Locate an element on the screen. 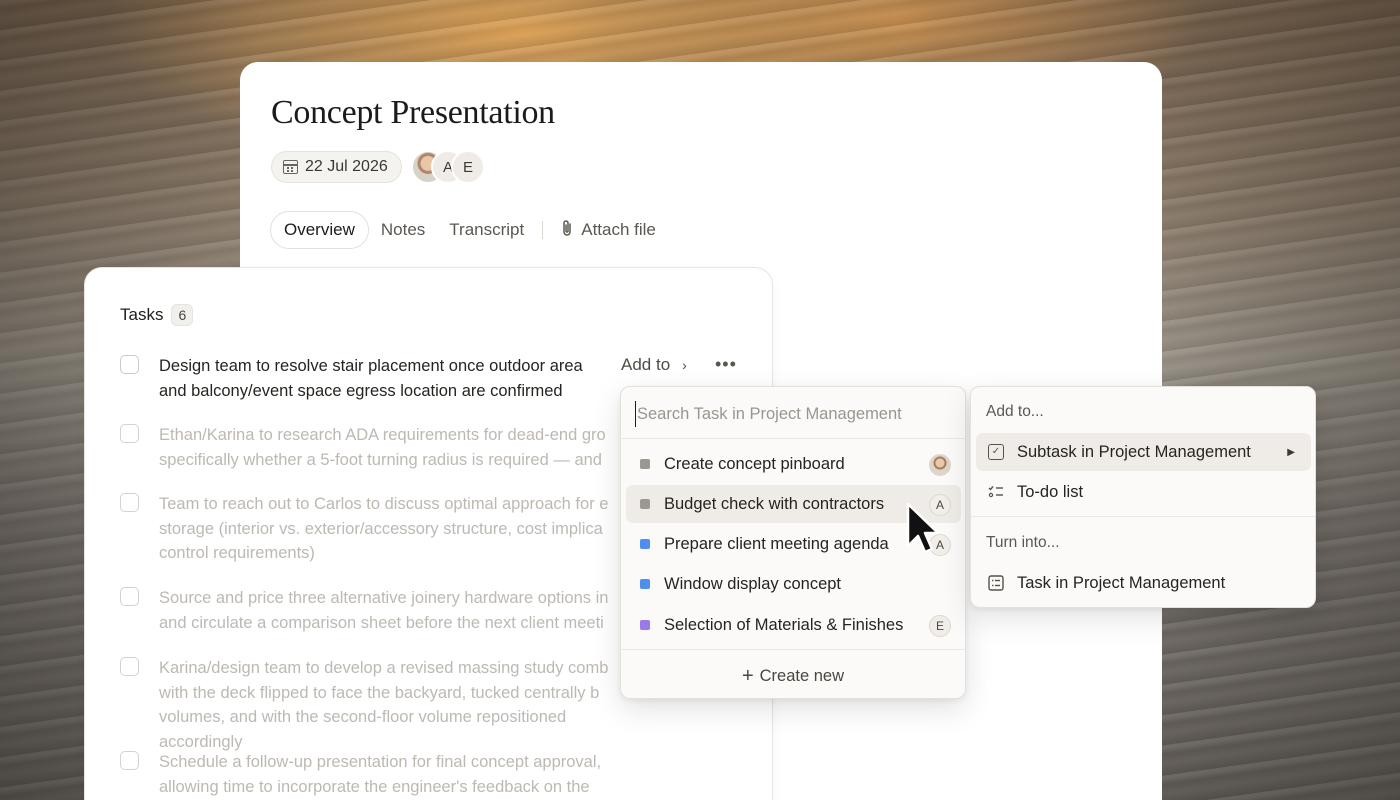 The image size is (1400, 800). task-search-input is located at coordinates (794, 414).